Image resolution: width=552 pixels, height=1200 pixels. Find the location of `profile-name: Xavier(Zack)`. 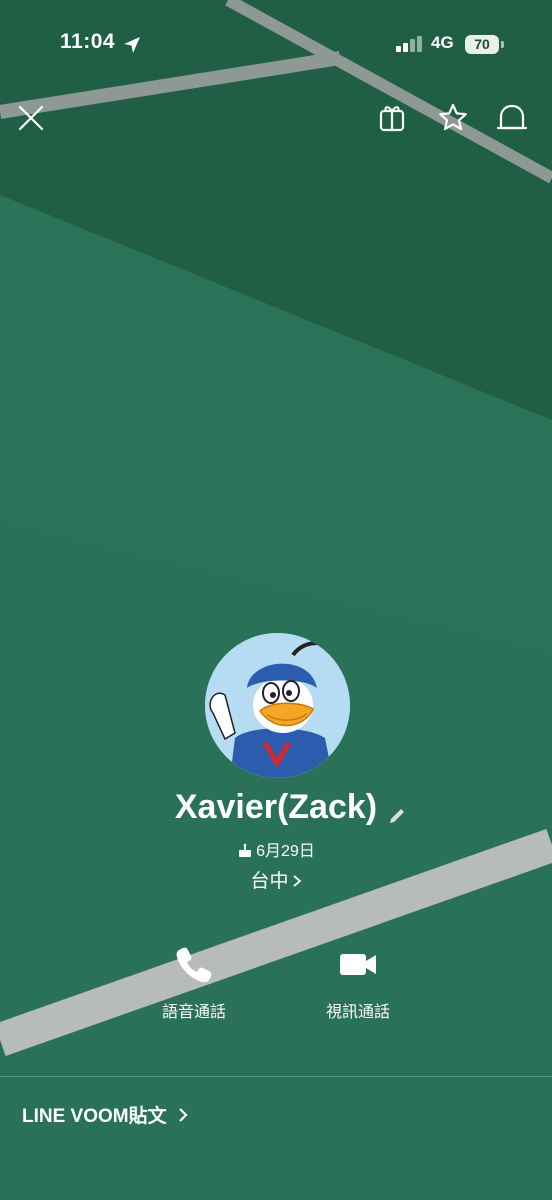

profile-name: Xavier(Zack) is located at coordinates (276, 807).